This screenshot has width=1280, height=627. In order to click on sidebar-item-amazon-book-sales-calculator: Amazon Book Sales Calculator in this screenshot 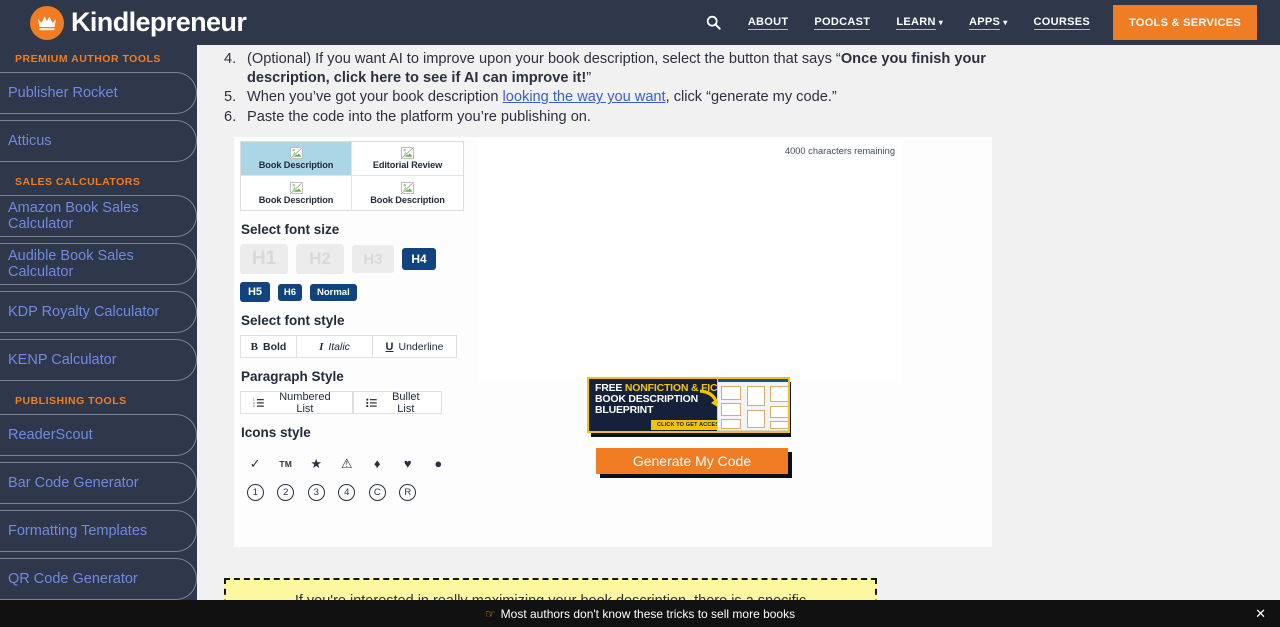, I will do `click(98, 216)`.